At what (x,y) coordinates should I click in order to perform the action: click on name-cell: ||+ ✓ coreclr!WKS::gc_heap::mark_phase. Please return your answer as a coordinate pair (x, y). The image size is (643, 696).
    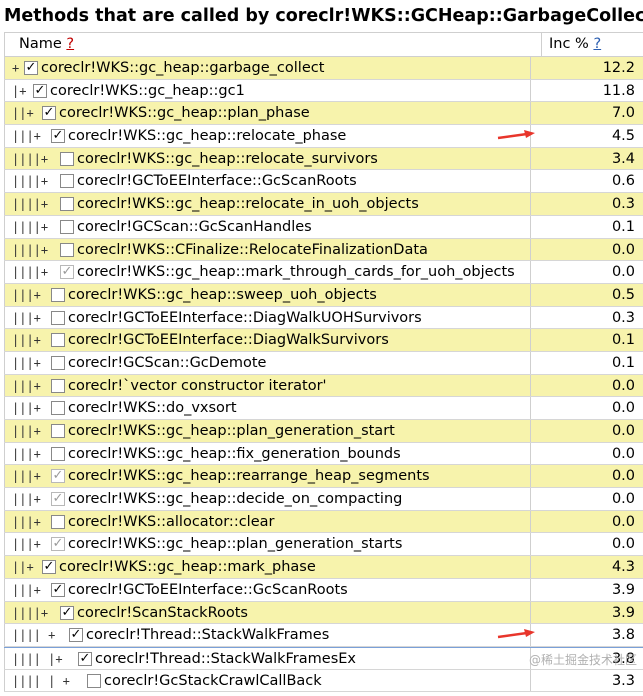
    Looking at the image, I should click on (267, 567).